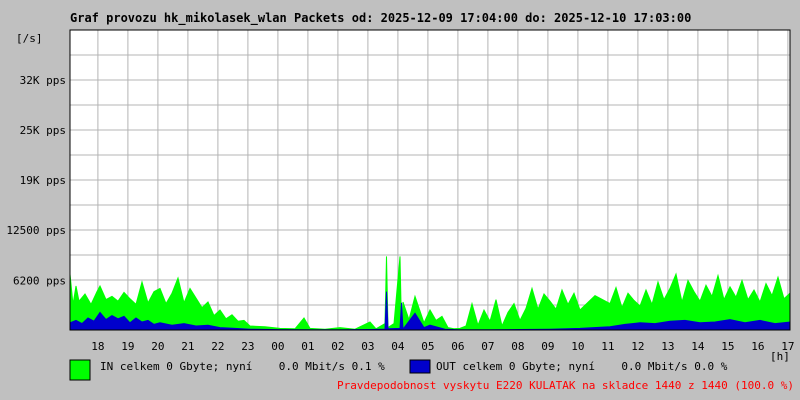  Describe the element at coordinates (637, 346) in the screenshot. I see `x-tick-label: 12` at that location.